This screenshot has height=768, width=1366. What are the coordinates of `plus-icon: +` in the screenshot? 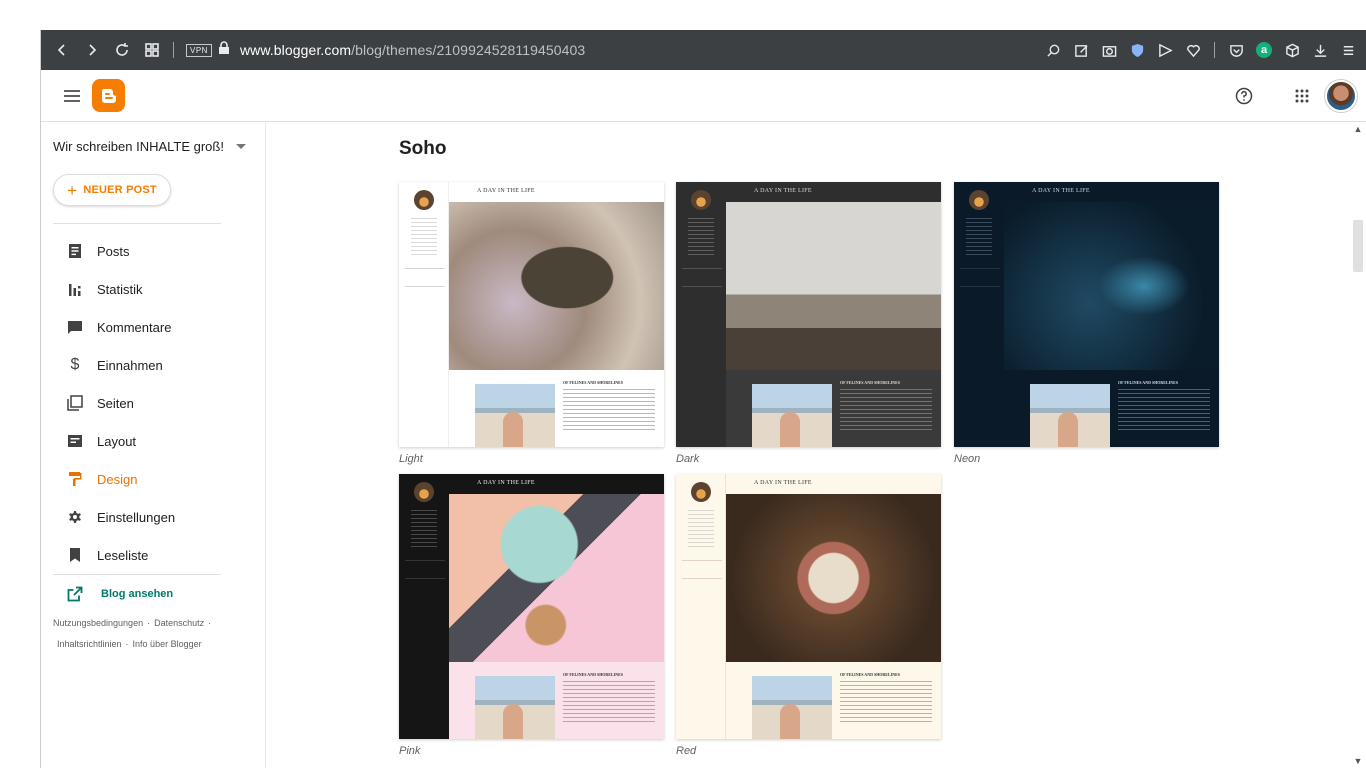 It's located at (72, 190).